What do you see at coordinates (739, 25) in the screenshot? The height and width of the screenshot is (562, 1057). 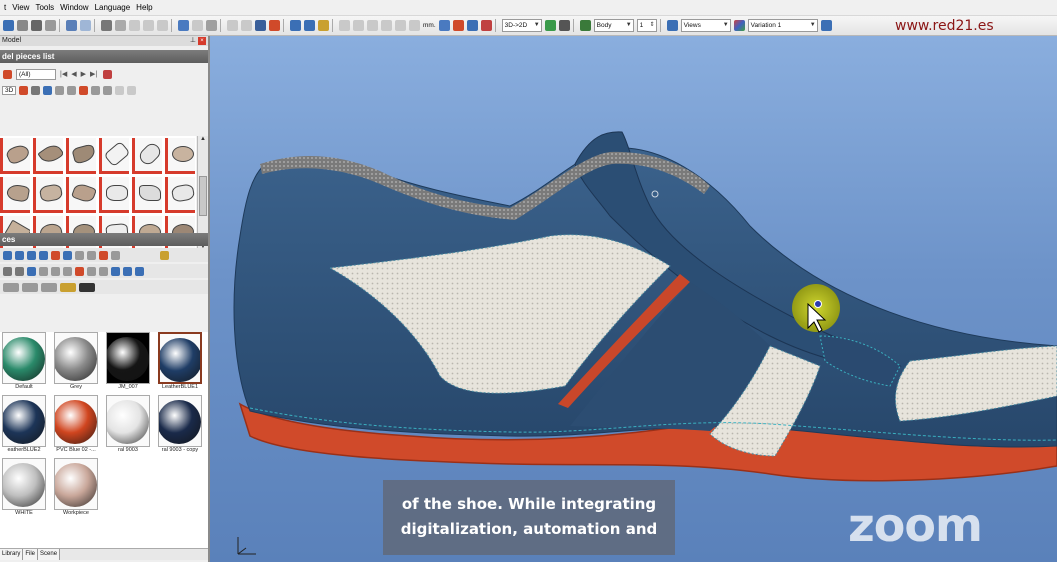 I see `variation-icon` at bounding box center [739, 25].